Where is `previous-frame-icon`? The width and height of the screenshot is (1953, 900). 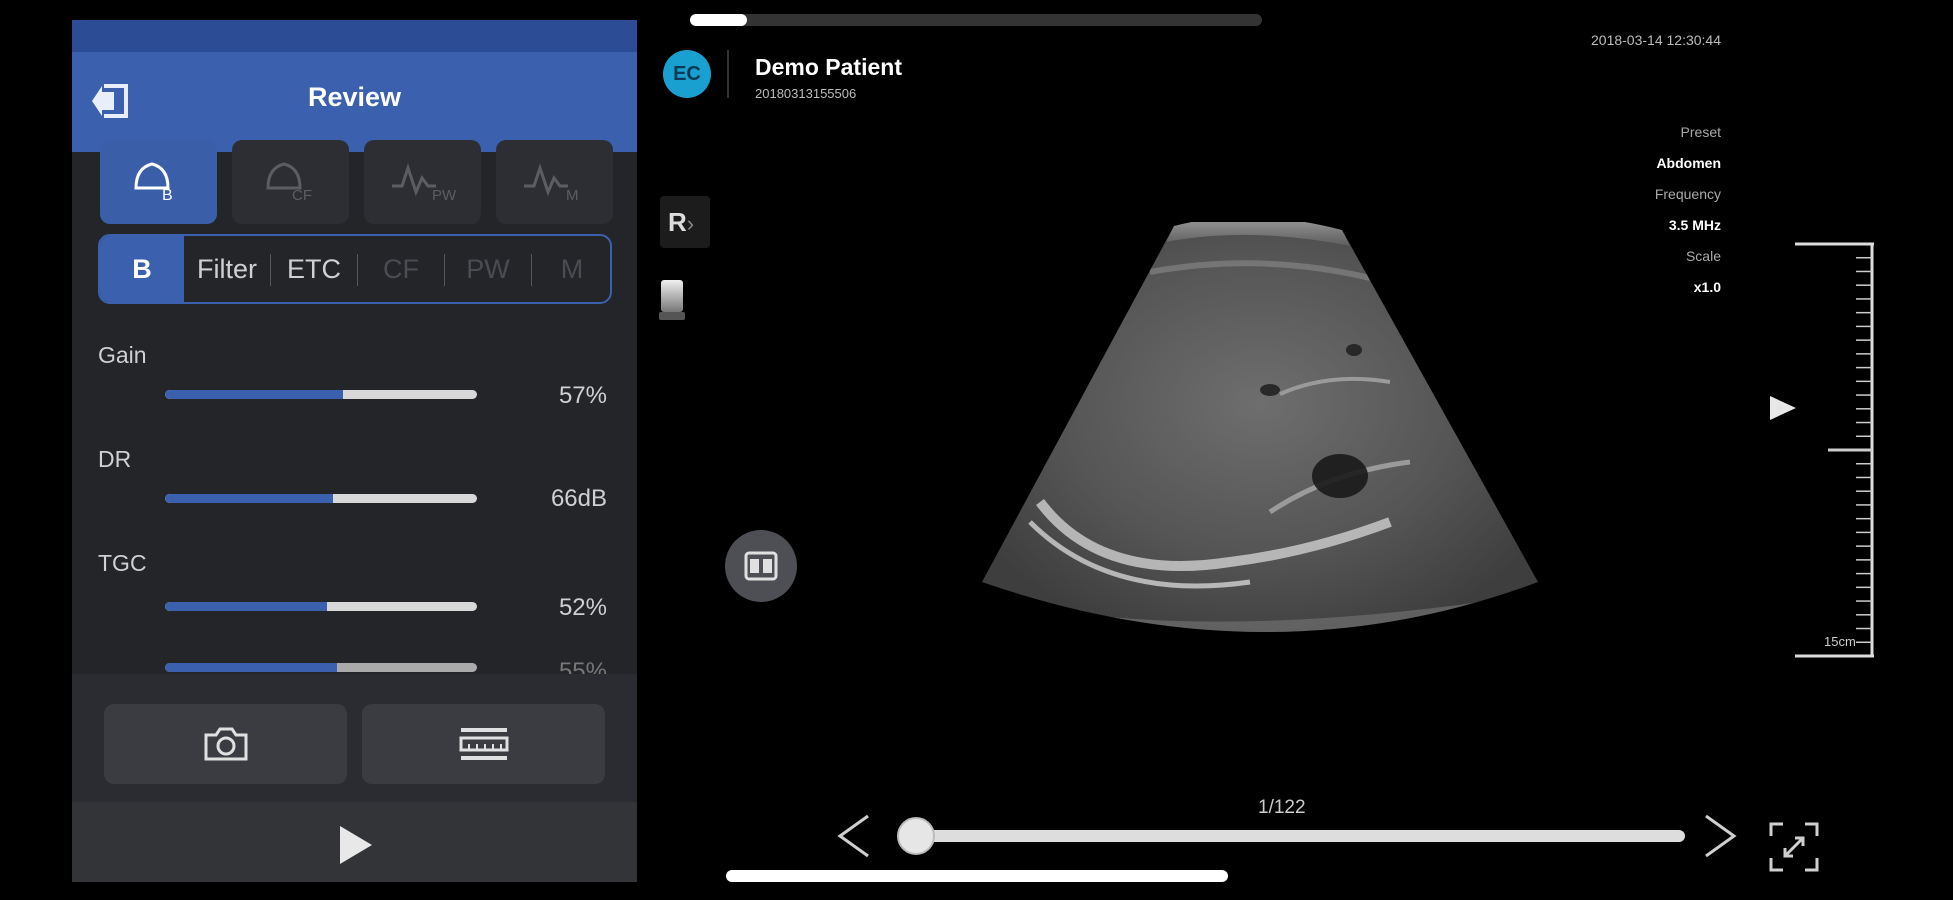
previous-frame-icon is located at coordinates (854, 836).